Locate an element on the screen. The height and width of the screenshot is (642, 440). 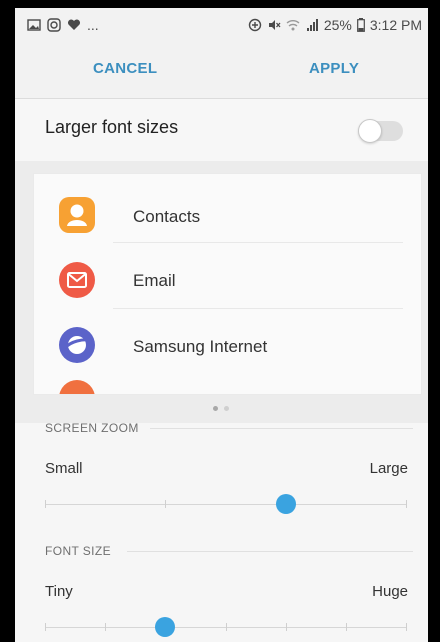
page-dot-active is located at coordinates (215, 408).